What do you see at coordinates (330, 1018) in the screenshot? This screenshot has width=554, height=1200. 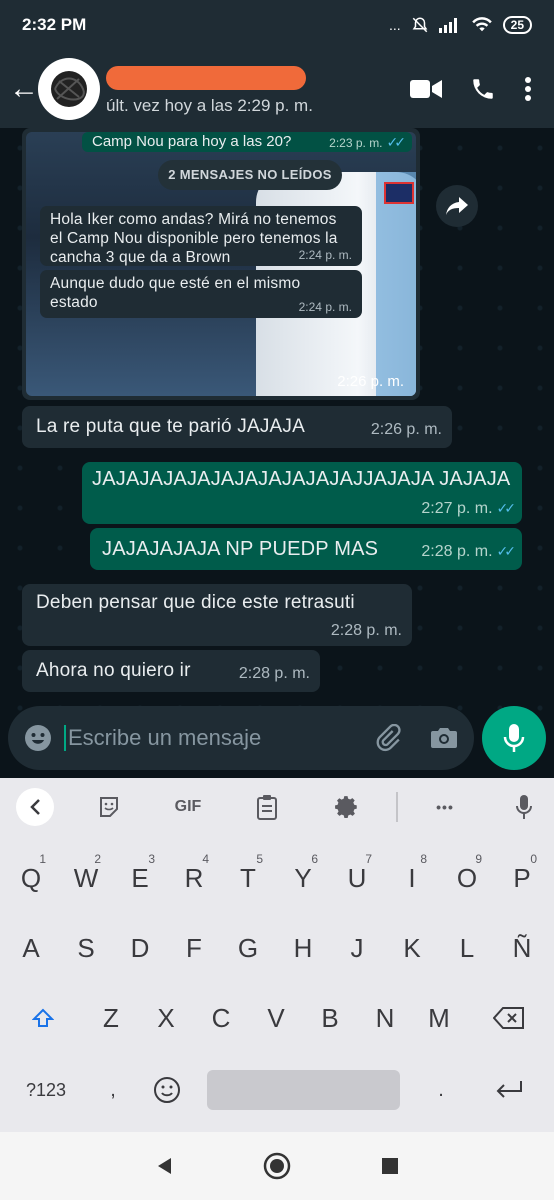 I see `key: B` at bounding box center [330, 1018].